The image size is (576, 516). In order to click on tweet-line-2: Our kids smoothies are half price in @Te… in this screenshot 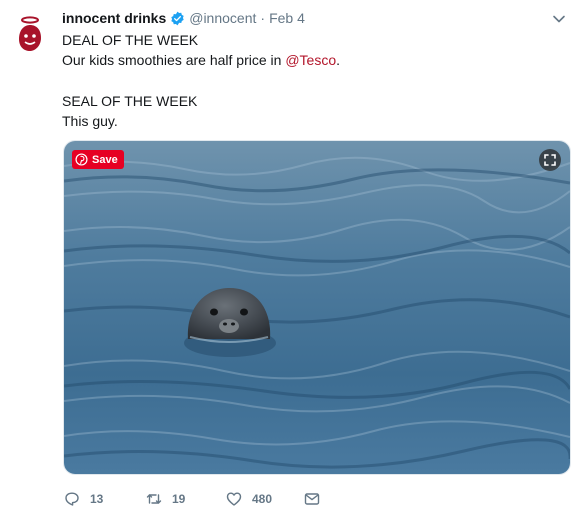, I will do `click(307, 60)`.